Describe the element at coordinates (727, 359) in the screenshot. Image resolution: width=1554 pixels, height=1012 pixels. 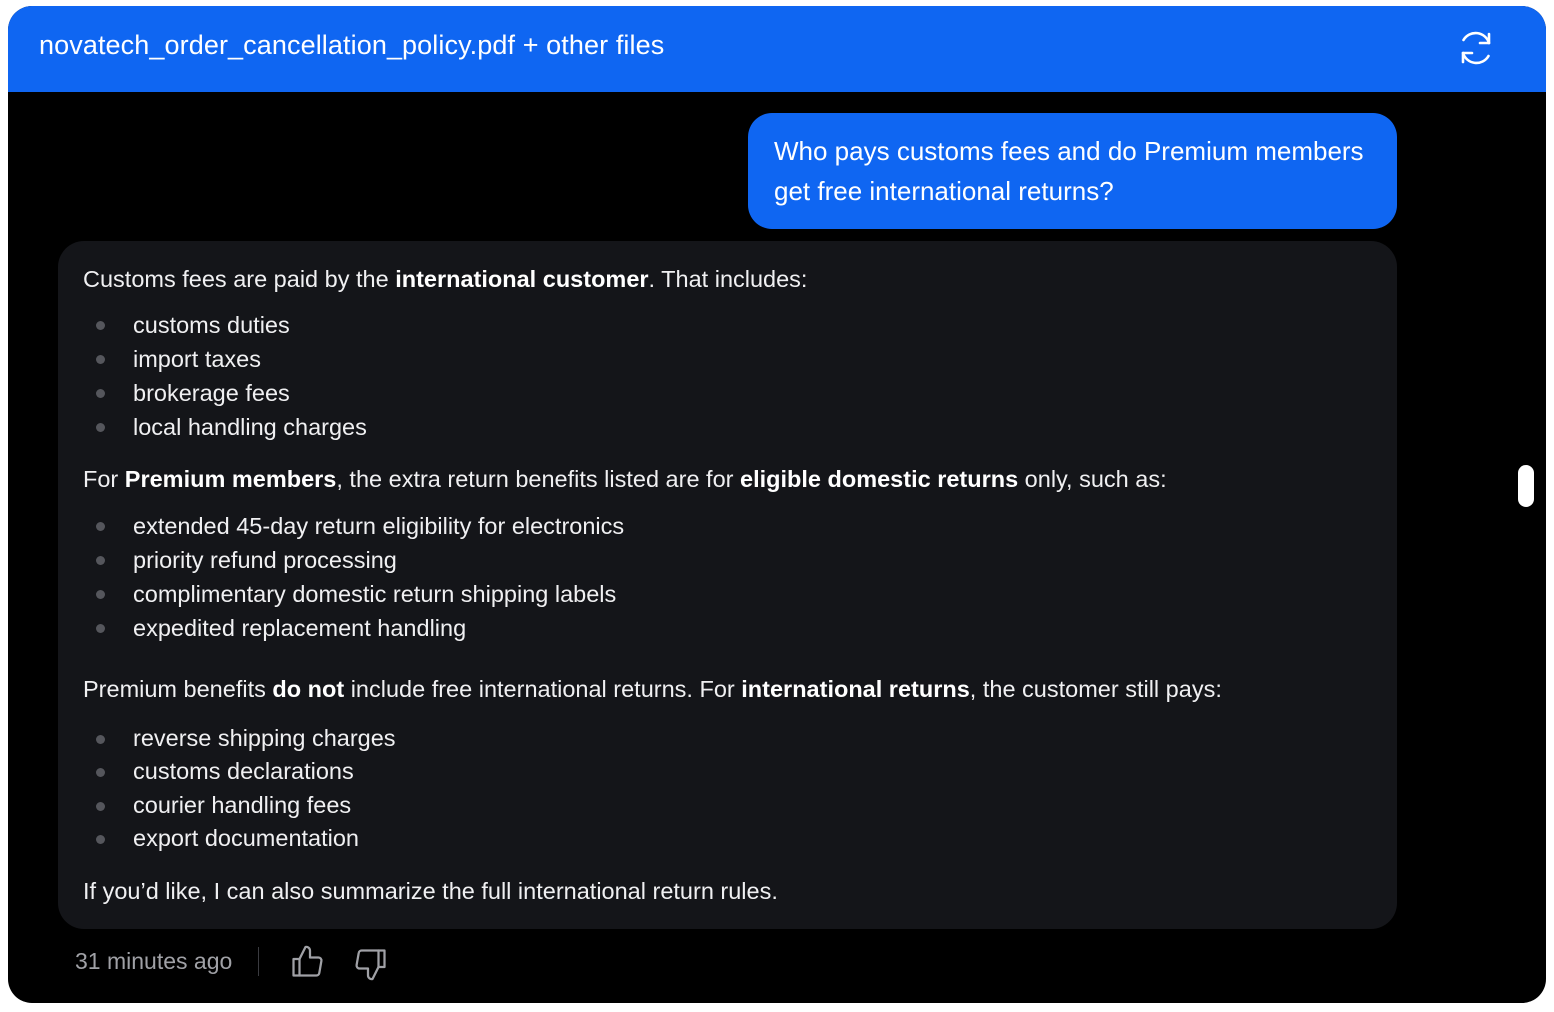
I see `list-item: import taxes` at that location.